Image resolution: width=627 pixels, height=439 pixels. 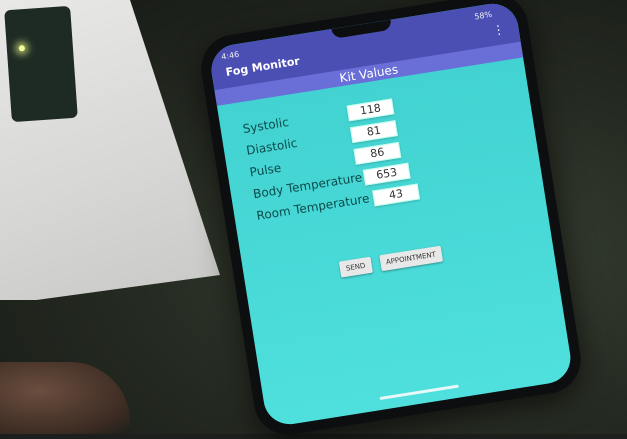 What do you see at coordinates (419, 392) in the screenshot?
I see `gesture-bar` at bounding box center [419, 392].